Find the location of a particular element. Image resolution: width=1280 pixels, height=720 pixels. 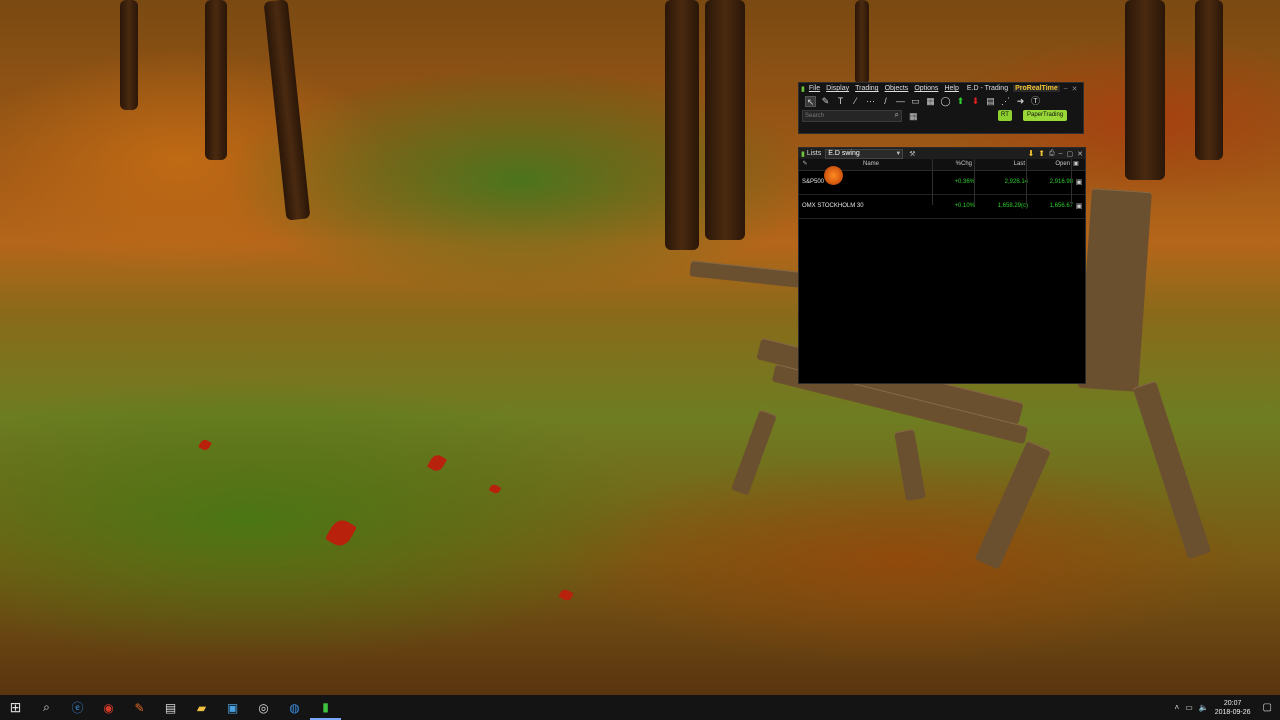

open-value: 1,656.67 is located at coordinates (1061, 206).